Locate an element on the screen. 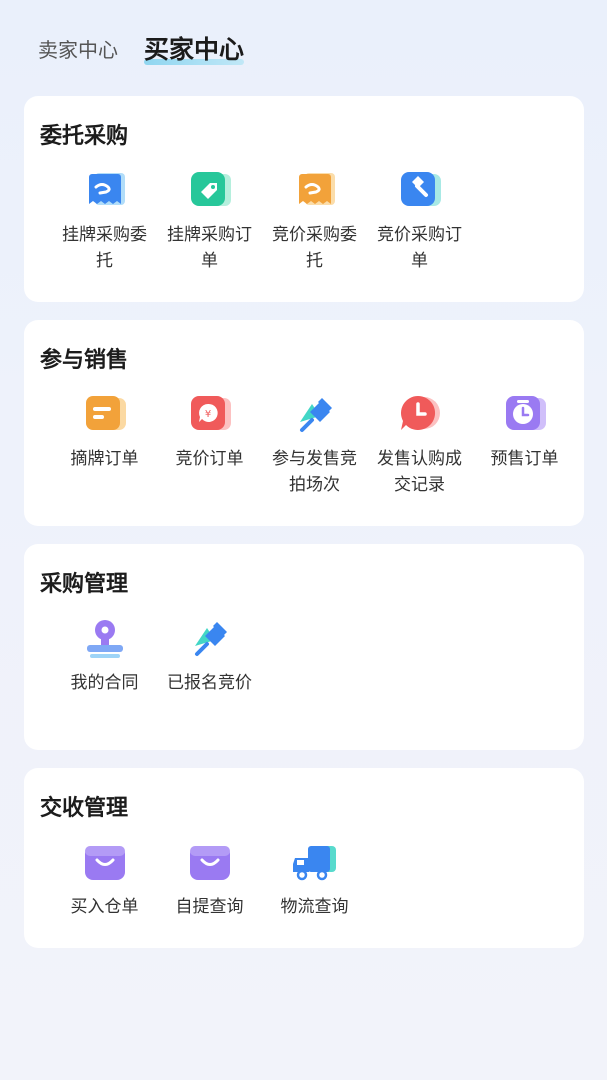  menu-item-self-pickup-query: 自提查询 is located at coordinates (209, 880).